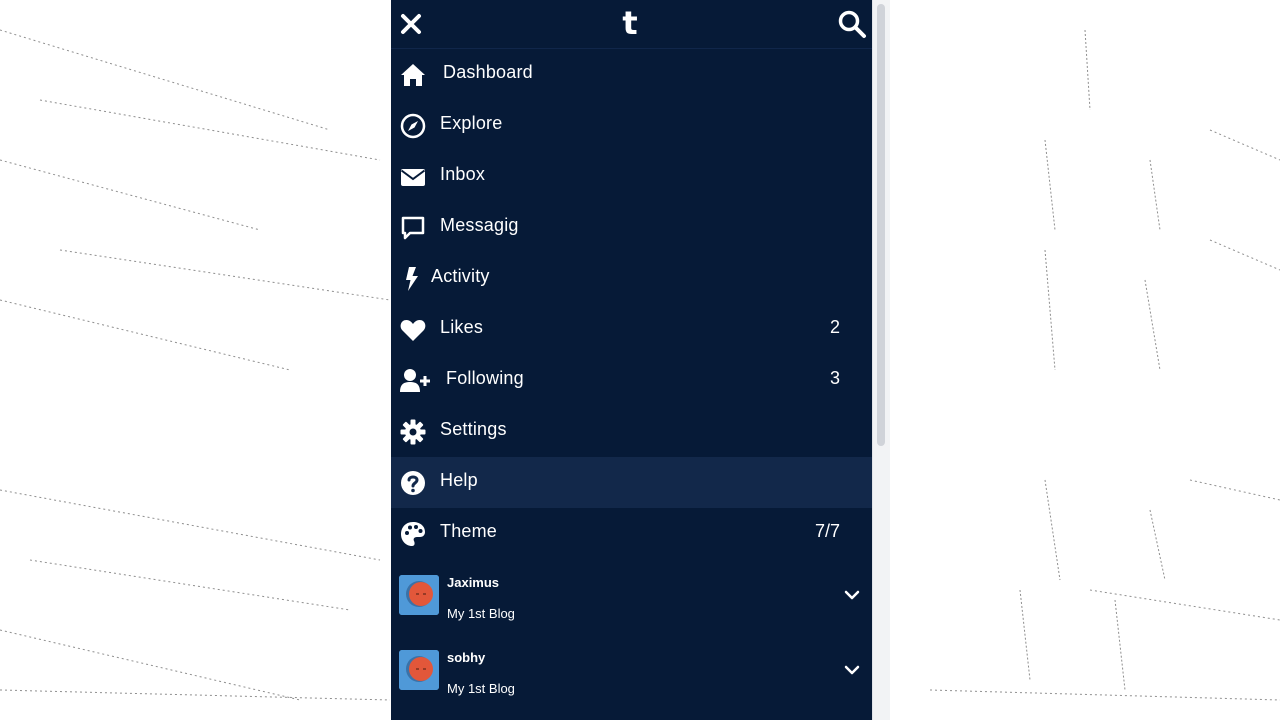 The height and width of the screenshot is (720, 1280). I want to click on menu-item-label: Likes, so click(462, 327).